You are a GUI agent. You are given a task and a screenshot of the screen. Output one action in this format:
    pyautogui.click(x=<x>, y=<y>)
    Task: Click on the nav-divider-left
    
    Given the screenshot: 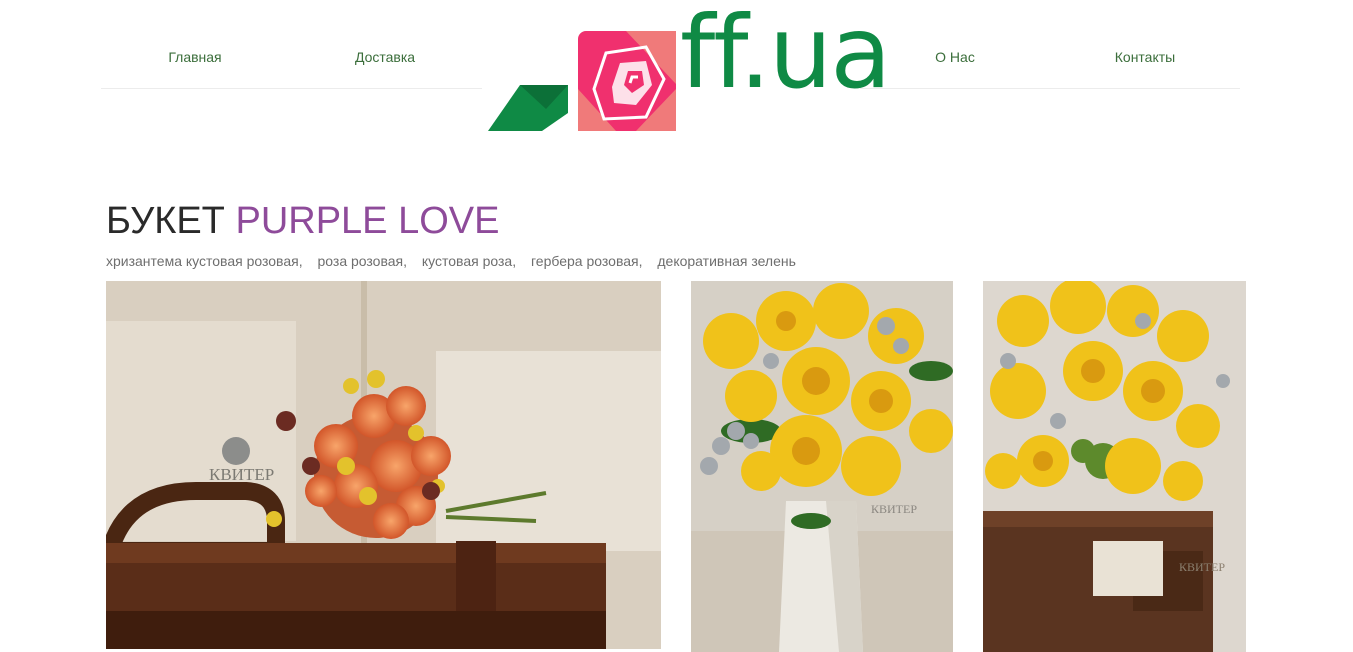 What is the action you would take?
    pyautogui.click(x=291, y=88)
    